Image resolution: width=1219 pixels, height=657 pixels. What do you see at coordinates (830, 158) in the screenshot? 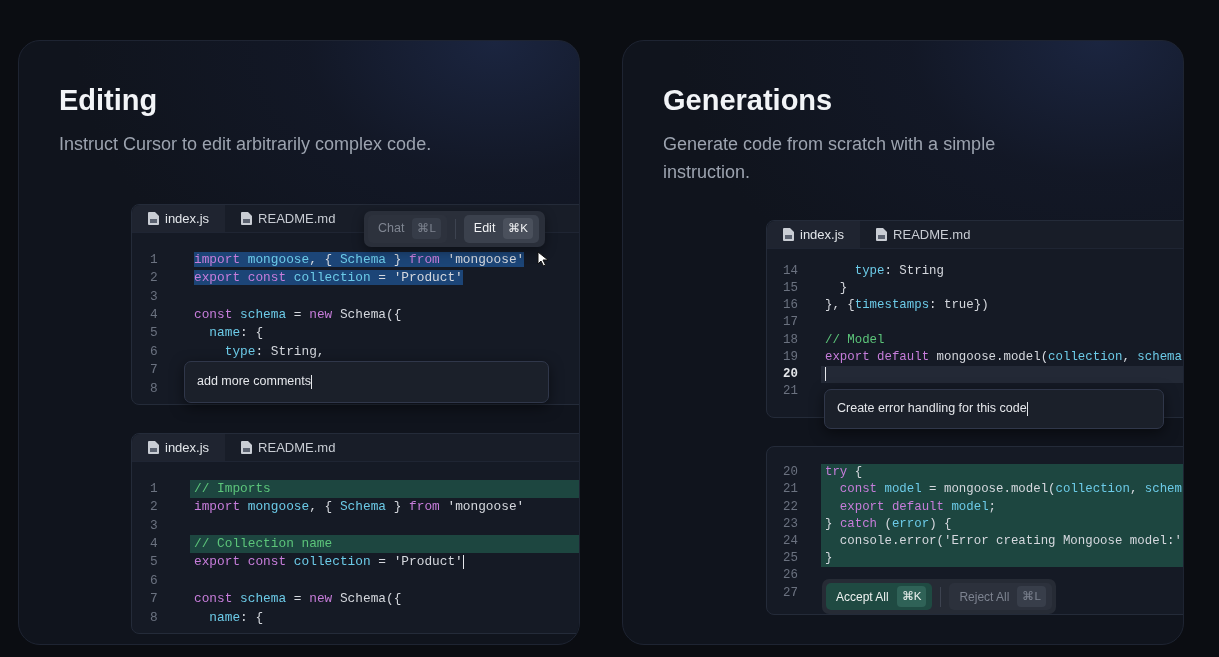
I see `card-subtitle: Generate code from scratch with a simple instruction.` at bounding box center [830, 158].